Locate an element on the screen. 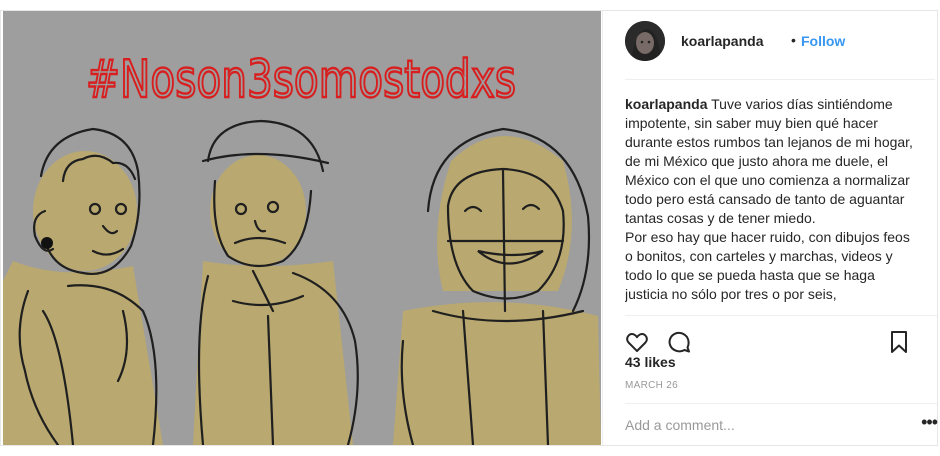  bookmark-icon is located at coordinates (899, 344).